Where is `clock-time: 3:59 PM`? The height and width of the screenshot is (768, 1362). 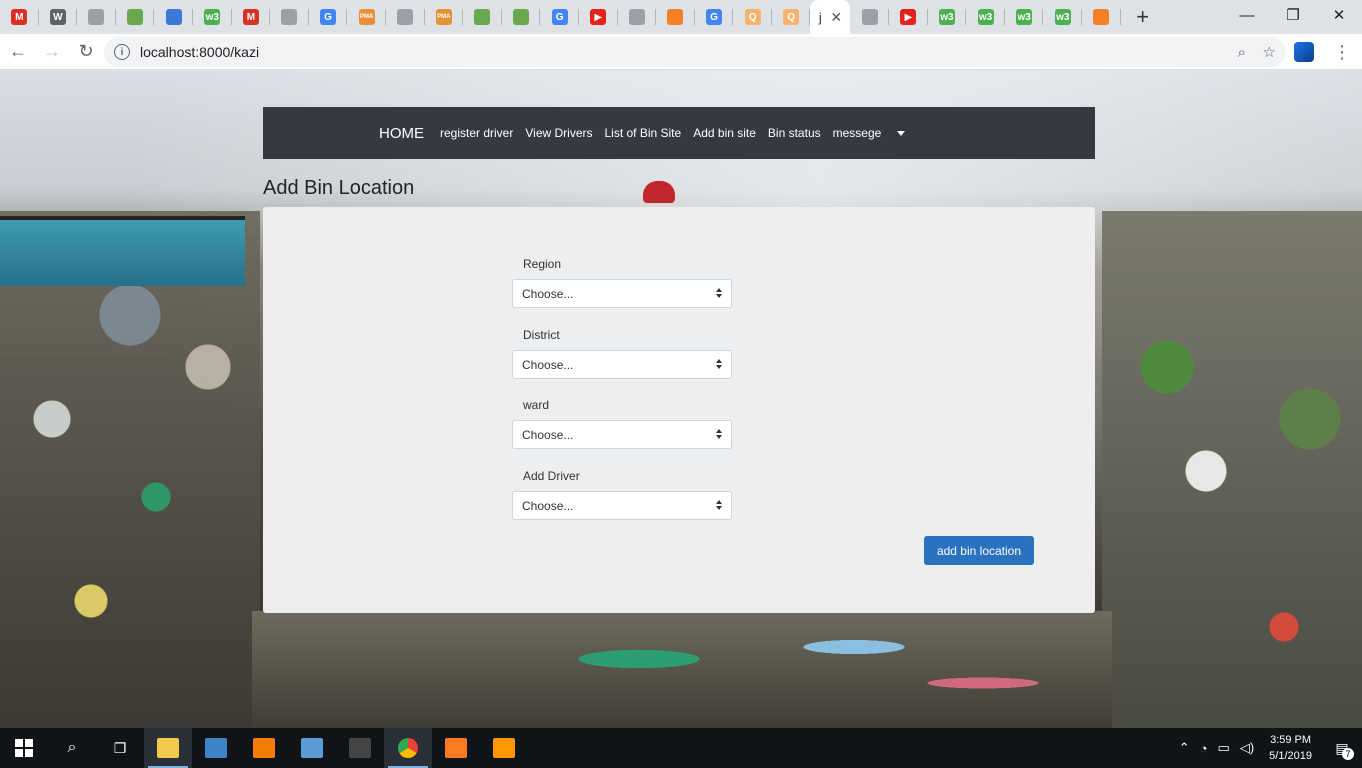
clock-time: 3:59 PM is located at coordinates (1291, 740).